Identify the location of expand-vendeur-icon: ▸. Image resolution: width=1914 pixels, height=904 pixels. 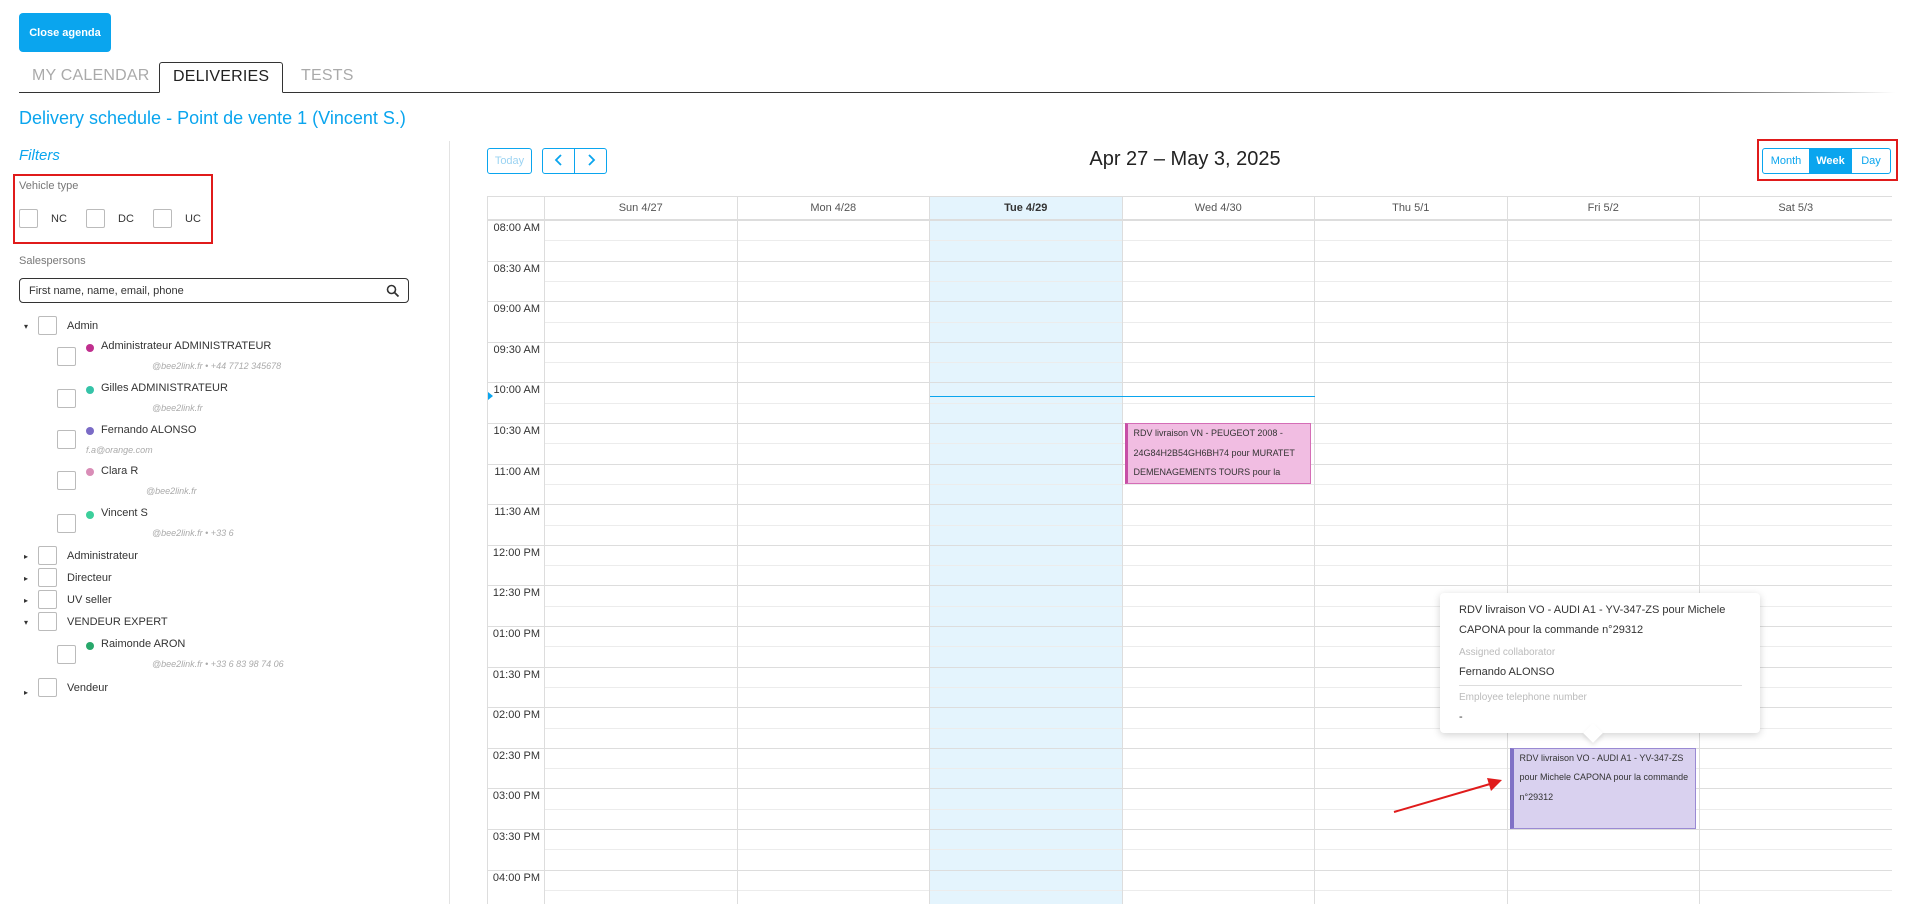
(28, 693).